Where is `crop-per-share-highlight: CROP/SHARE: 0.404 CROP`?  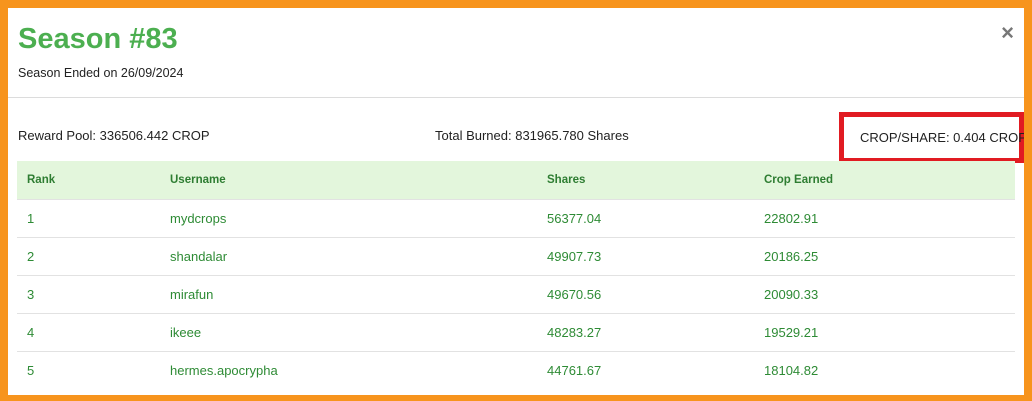
crop-per-share-highlight: CROP/SHARE: 0.404 CROP is located at coordinates (931, 137).